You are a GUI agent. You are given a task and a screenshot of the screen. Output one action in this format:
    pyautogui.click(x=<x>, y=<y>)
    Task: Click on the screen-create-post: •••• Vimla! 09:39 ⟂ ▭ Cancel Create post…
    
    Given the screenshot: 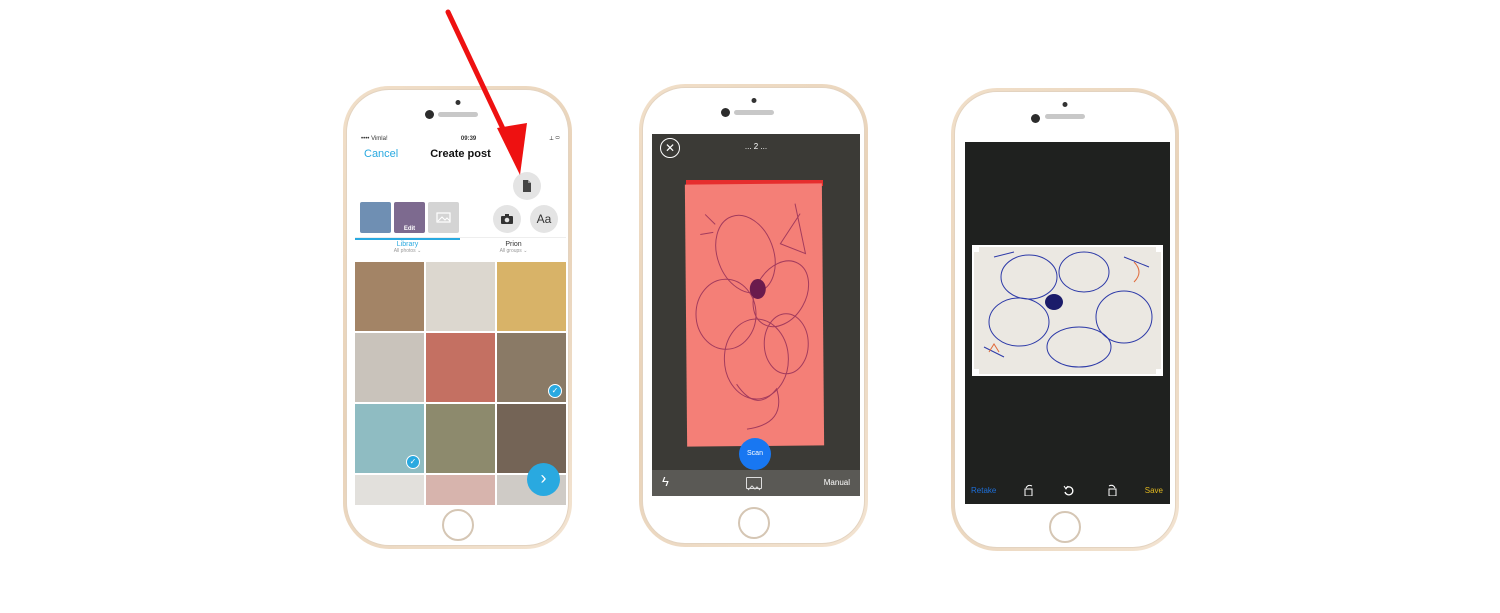 What is the action you would take?
    pyautogui.click(x=460, y=319)
    